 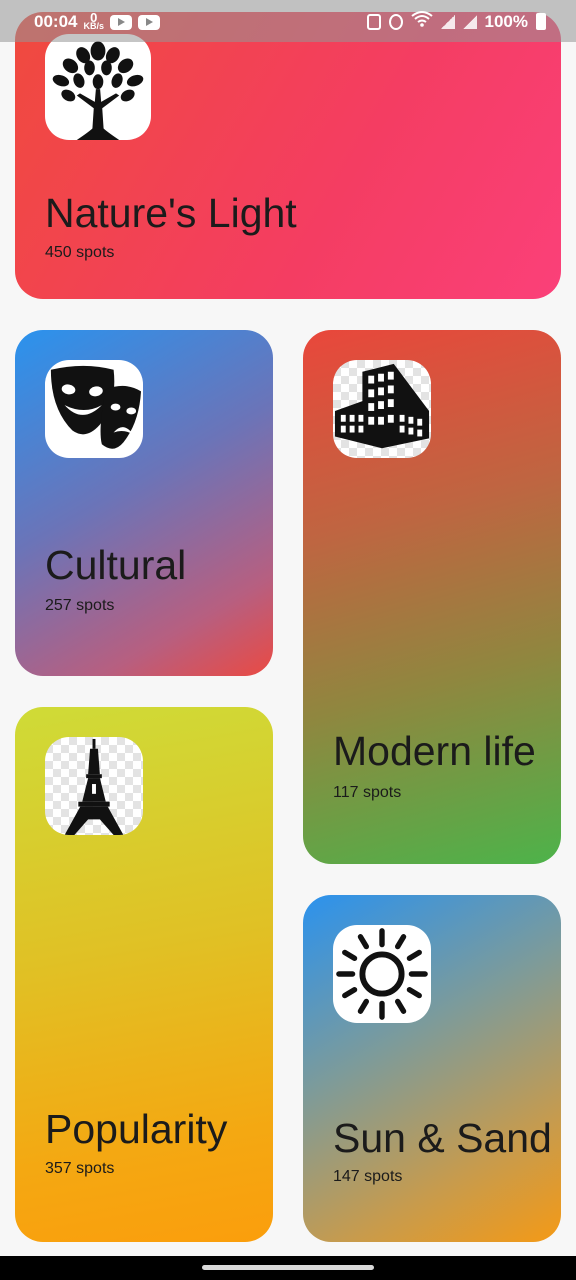 What do you see at coordinates (432, 1068) in the screenshot?
I see `category-card-sun-and-sand: Sun & Sand 147 spots` at bounding box center [432, 1068].